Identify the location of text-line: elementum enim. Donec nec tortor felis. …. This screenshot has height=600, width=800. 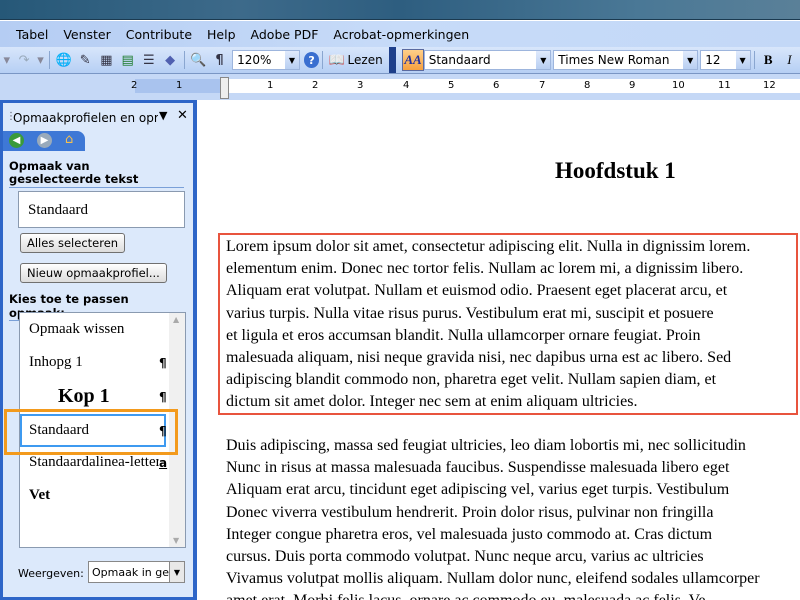
(485, 269).